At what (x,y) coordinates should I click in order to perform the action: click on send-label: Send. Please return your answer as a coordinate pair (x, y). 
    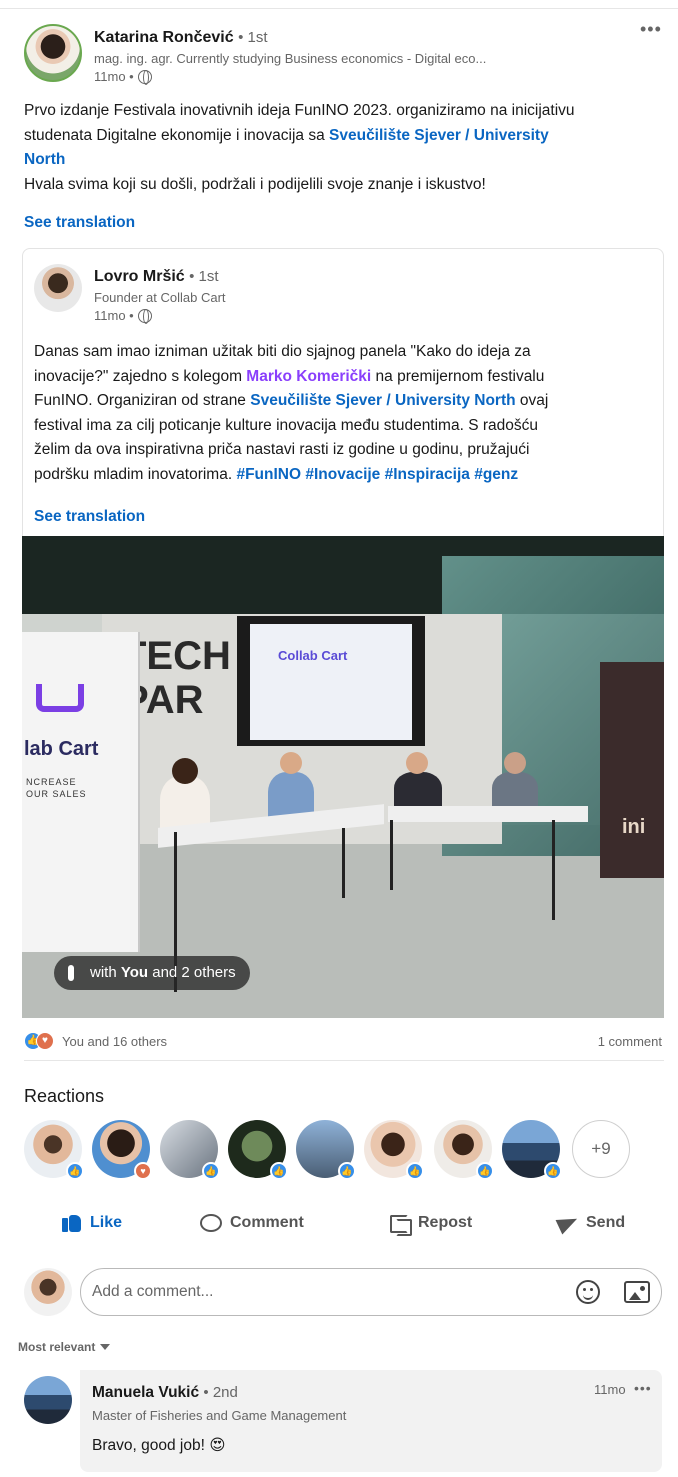
    Looking at the image, I should click on (606, 1222).